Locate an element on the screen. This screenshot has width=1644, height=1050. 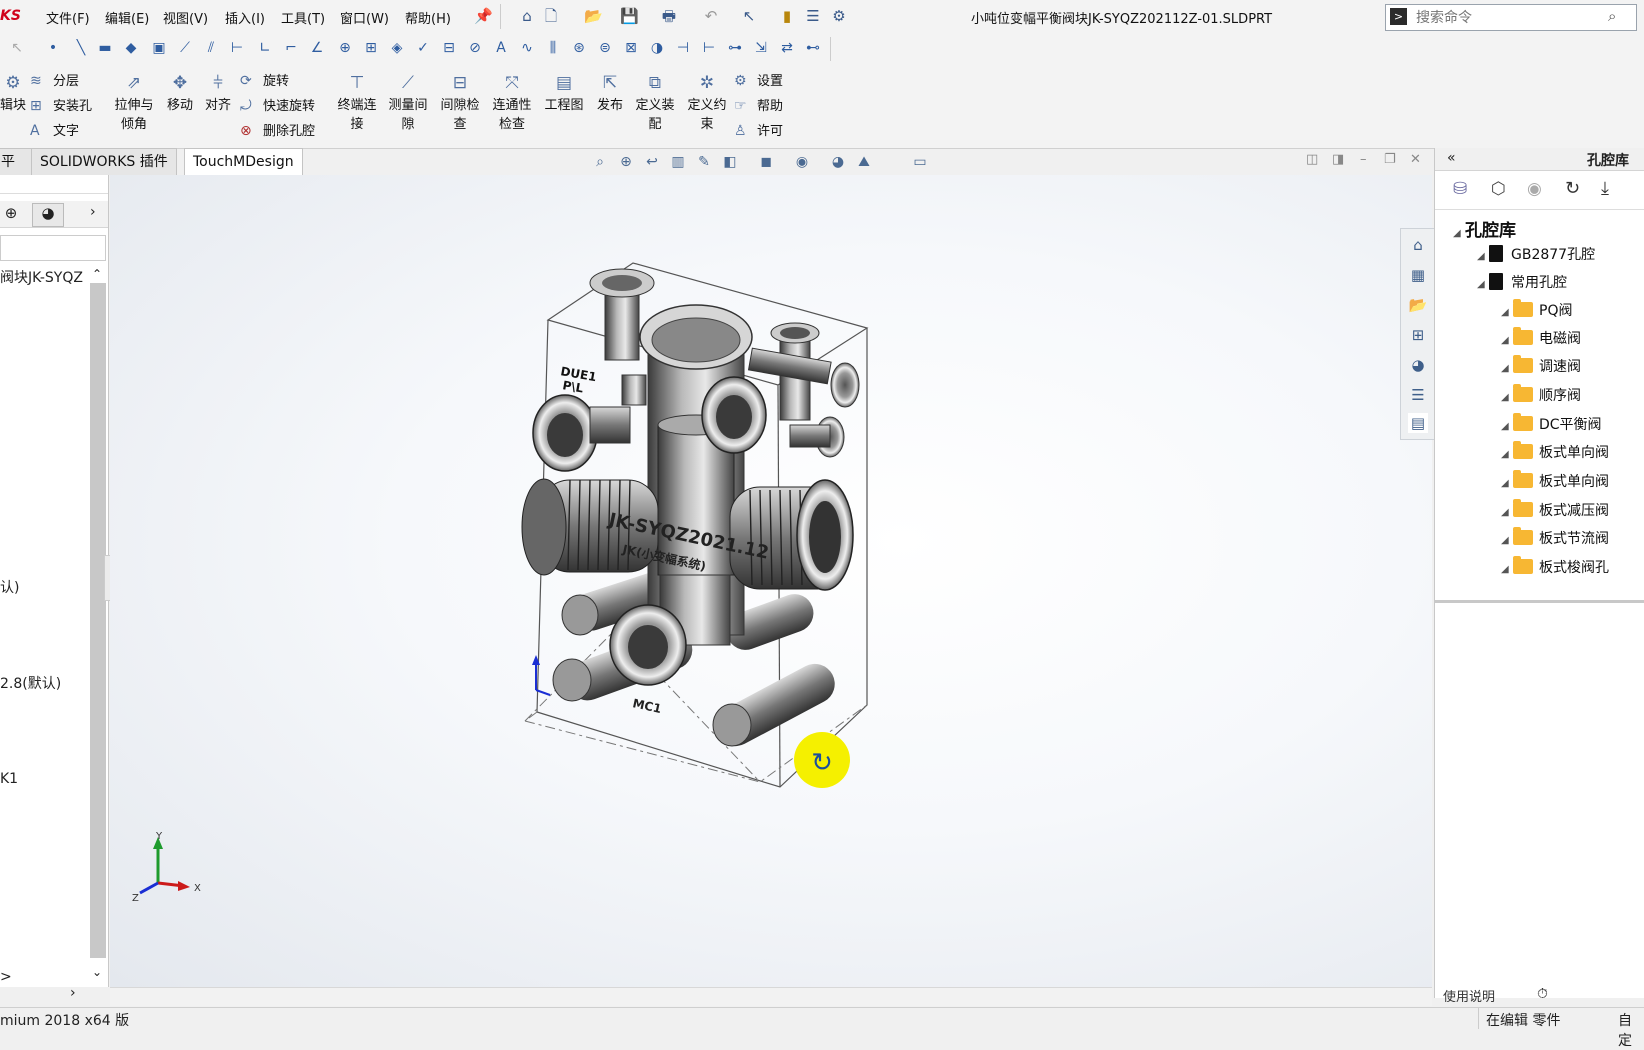
tab-evaluate: 平估 is located at coordinates (16, 172).